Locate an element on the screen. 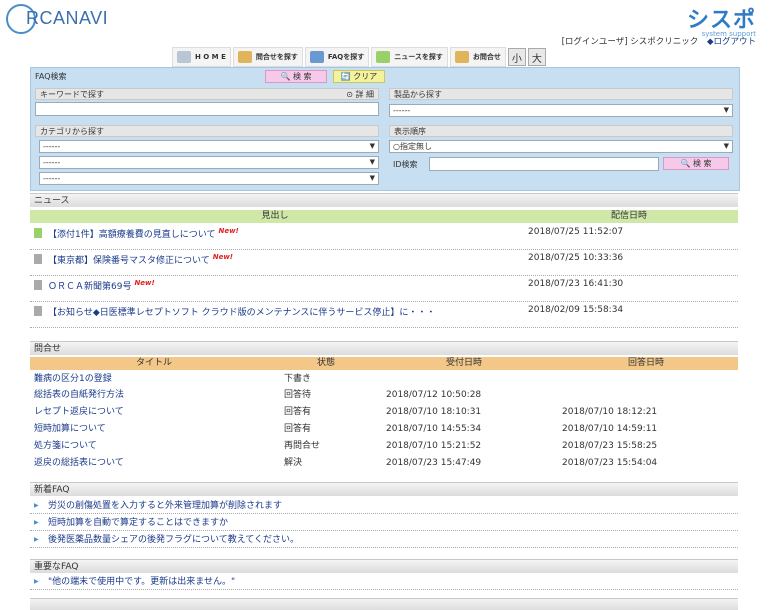 This screenshot has height=610, width=770. nav-find-news: ニュースを探す is located at coordinates (409, 57).